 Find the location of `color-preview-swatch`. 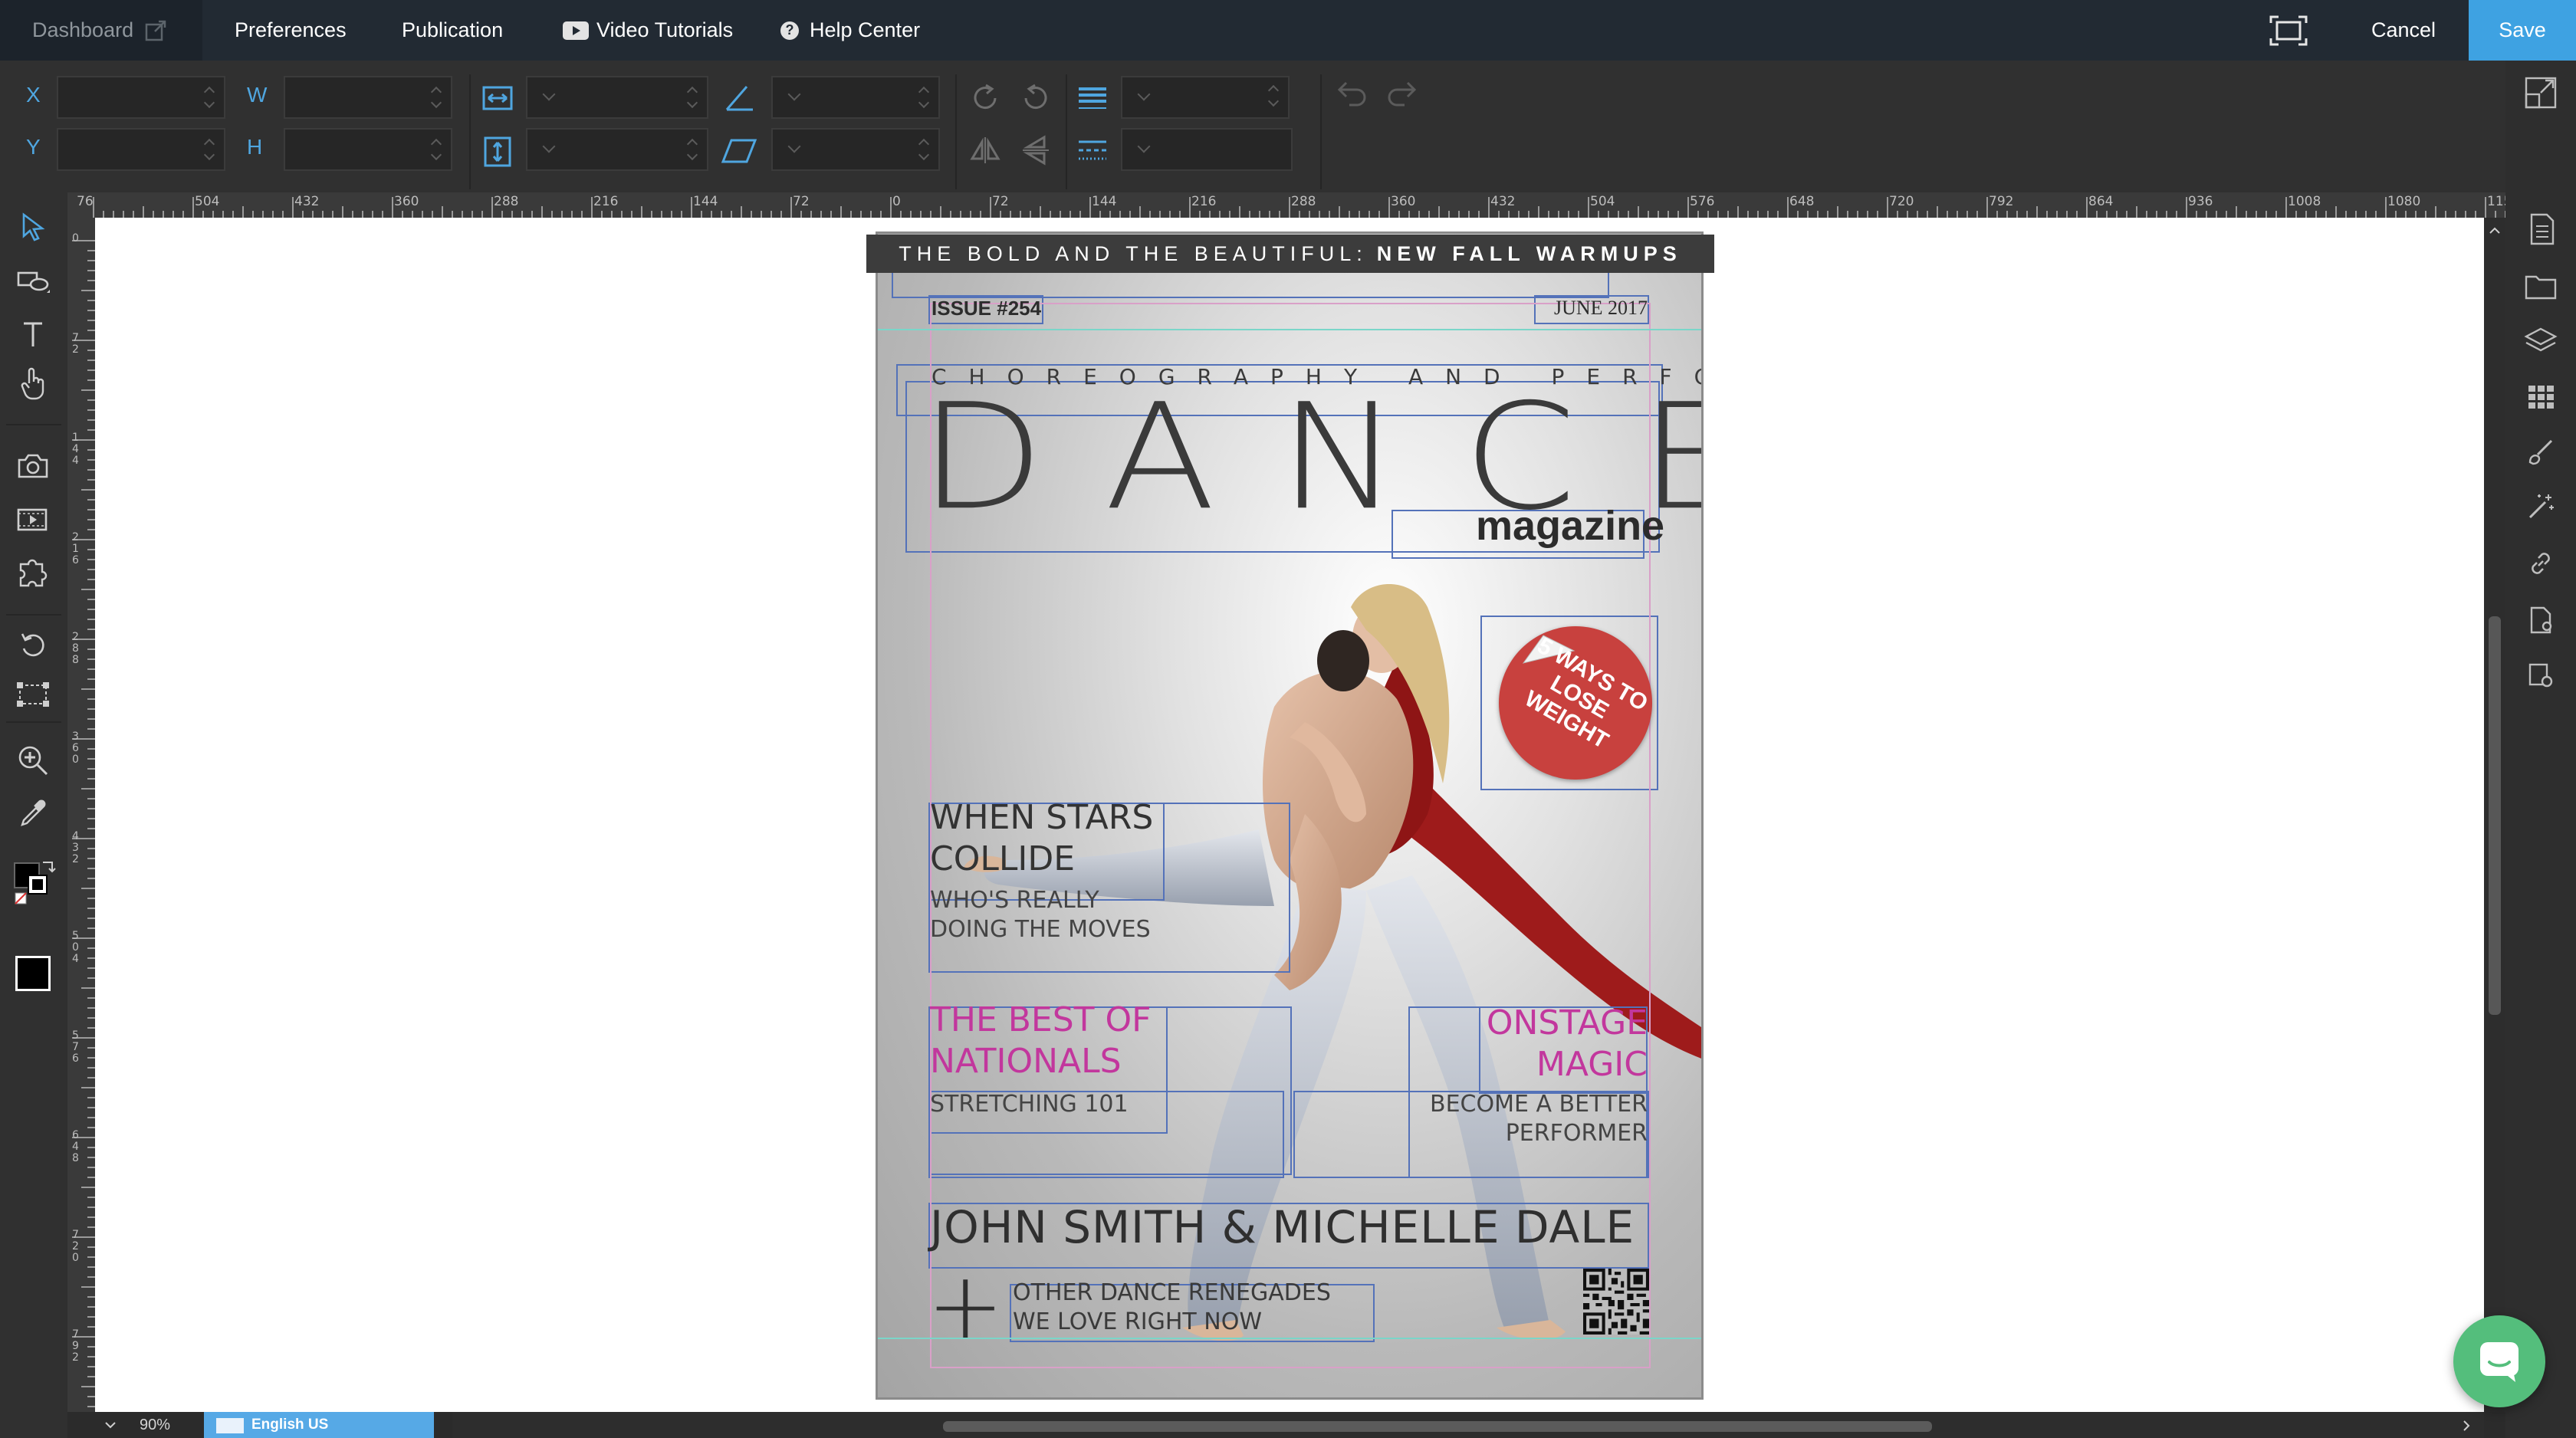

color-preview-swatch is located at coordinates (33, 973).